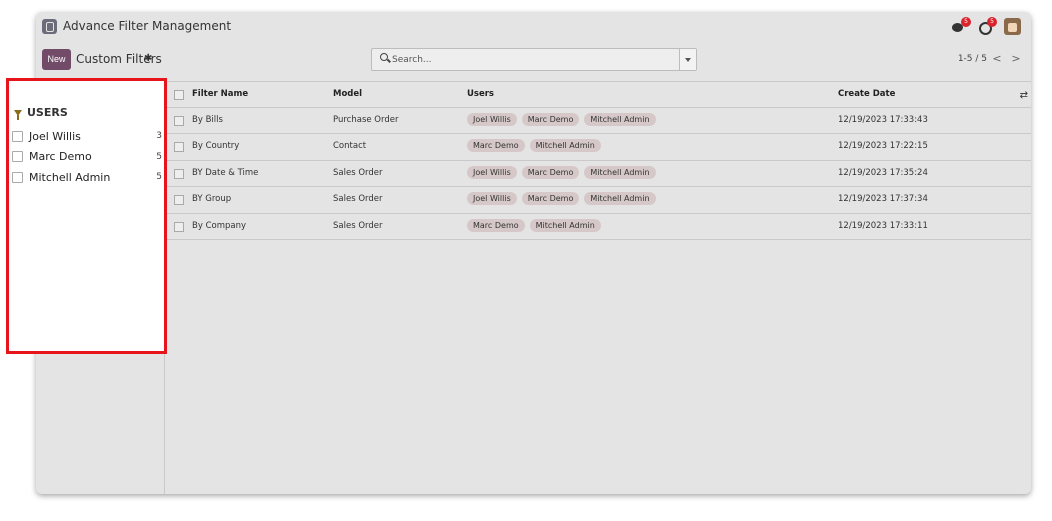  Describe the element at coordinates (1024, 95) in the screenshot. I see `optional-columns-icon: ⇄` at that location.